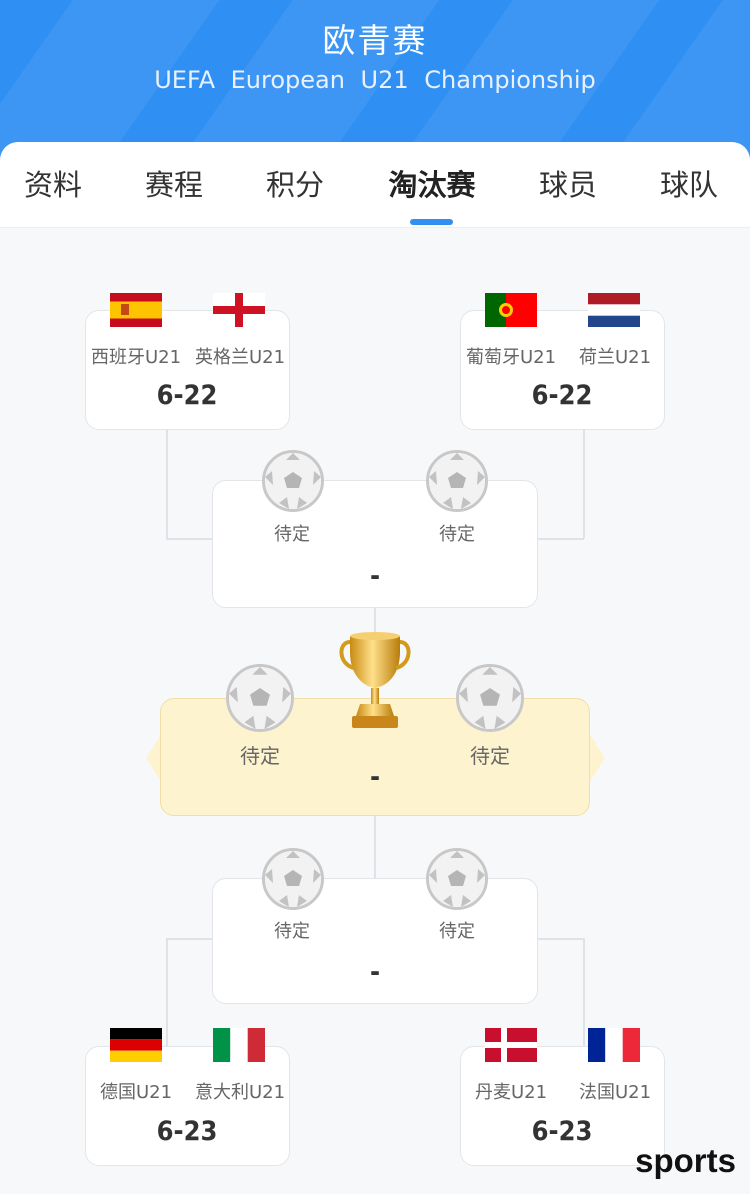  I want to click on tab-schedule: 赛程, so click(174, 183).